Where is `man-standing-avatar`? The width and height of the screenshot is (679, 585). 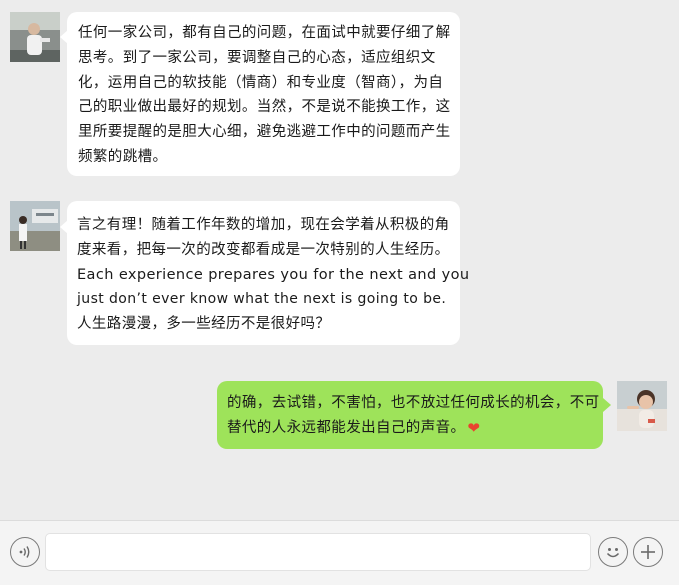 man-standing-avatar is located at coordinates (35, 37).